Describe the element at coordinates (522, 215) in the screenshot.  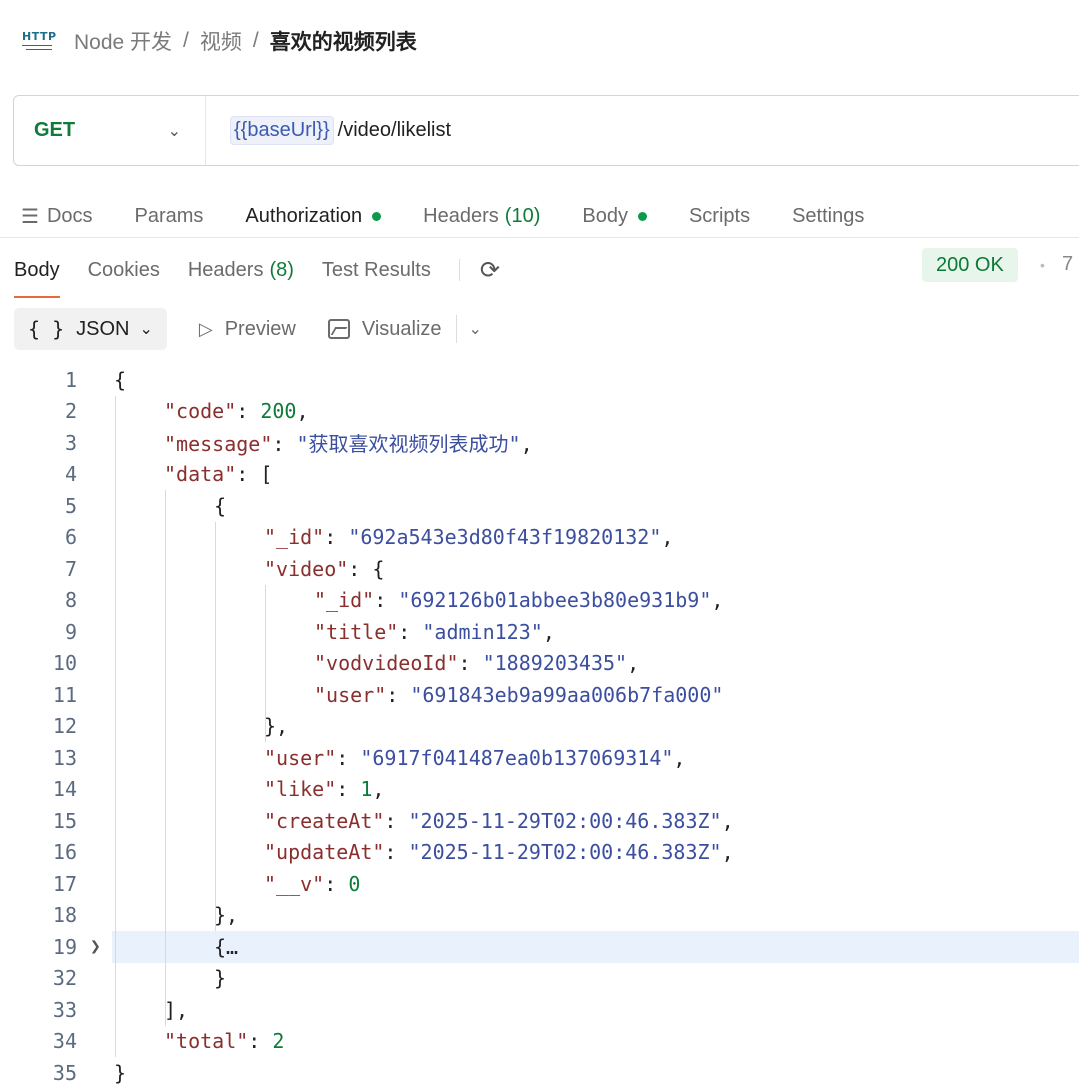
I see `tab-count: (10)` at that location.